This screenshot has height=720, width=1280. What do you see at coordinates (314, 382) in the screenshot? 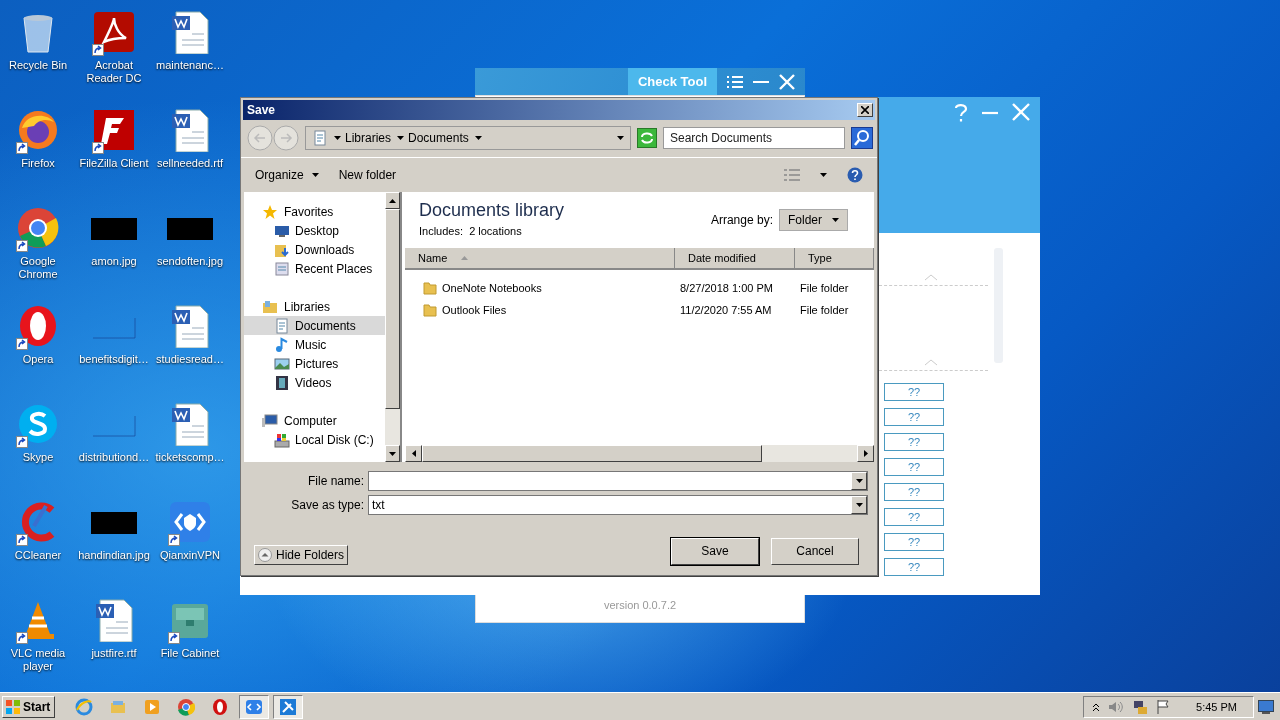
I see `nav-item: Videos` at bounding box center [314, 382].